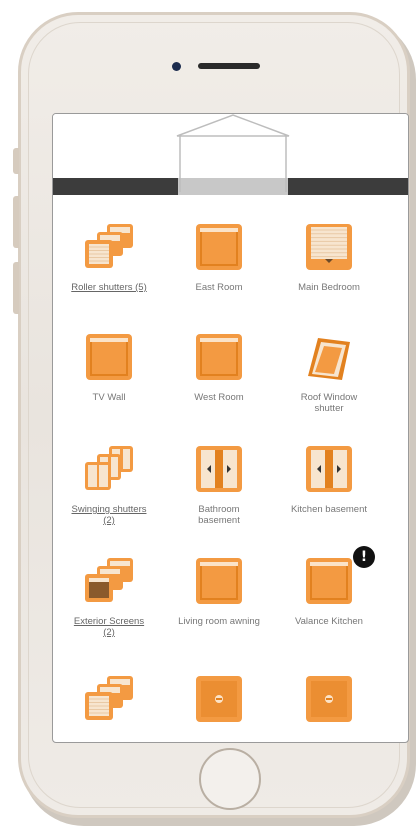  I want to click on front-camera, so click(176, 66).